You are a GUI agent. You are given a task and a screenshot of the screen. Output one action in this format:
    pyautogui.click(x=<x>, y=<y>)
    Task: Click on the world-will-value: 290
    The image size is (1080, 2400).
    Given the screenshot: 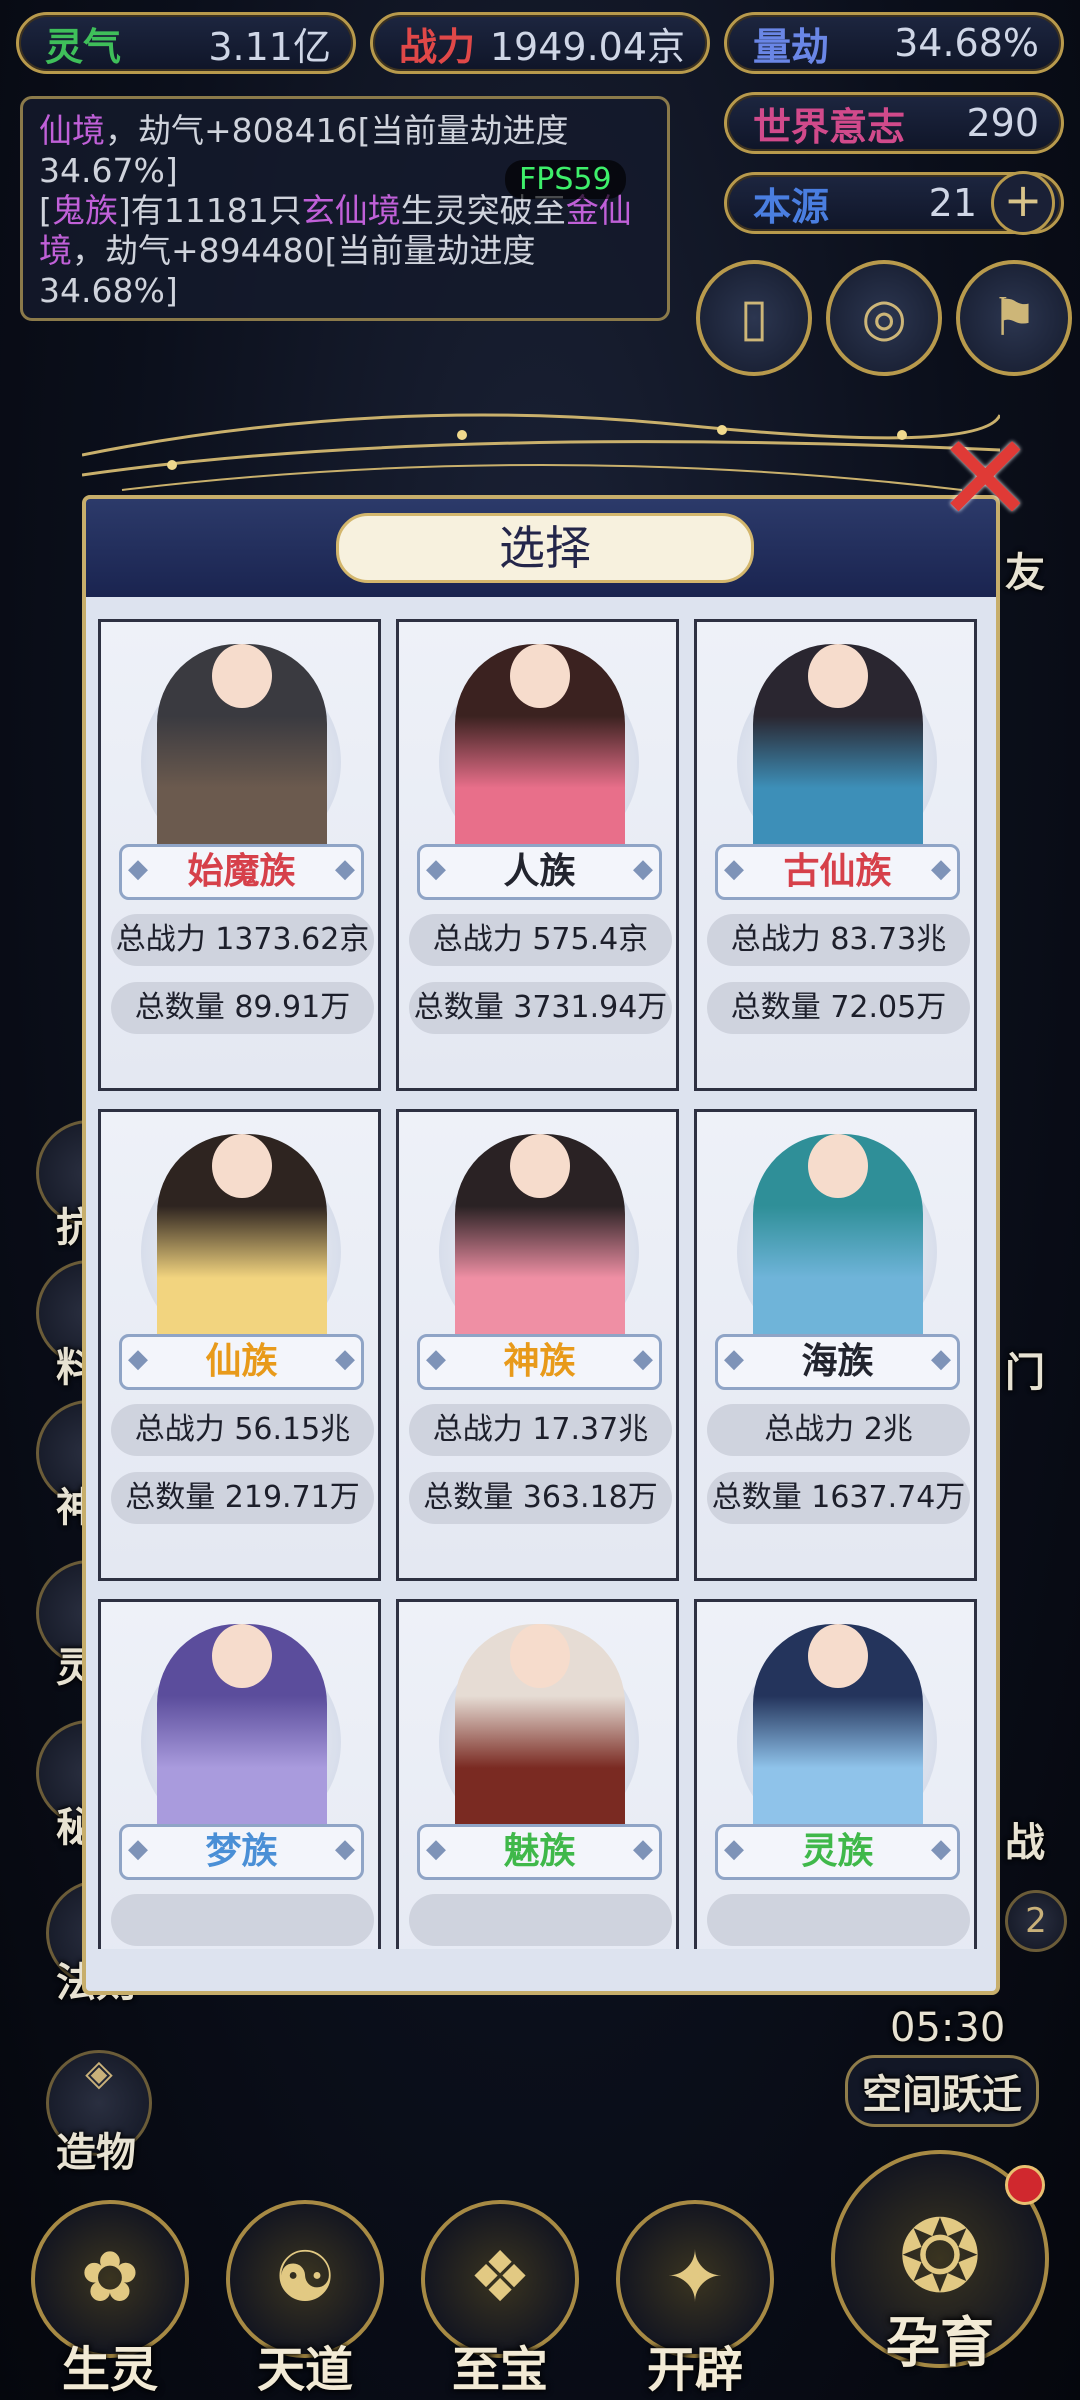 What is the action you would take?
    pyautogui.click(x=1002, y=123)
    